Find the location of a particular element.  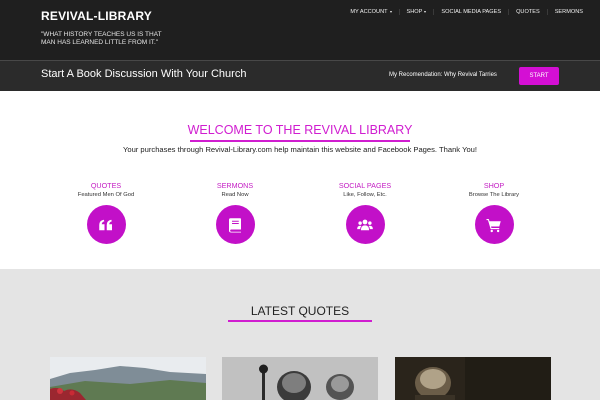

nav-label: SHOP is located at coordinates (414, 12).